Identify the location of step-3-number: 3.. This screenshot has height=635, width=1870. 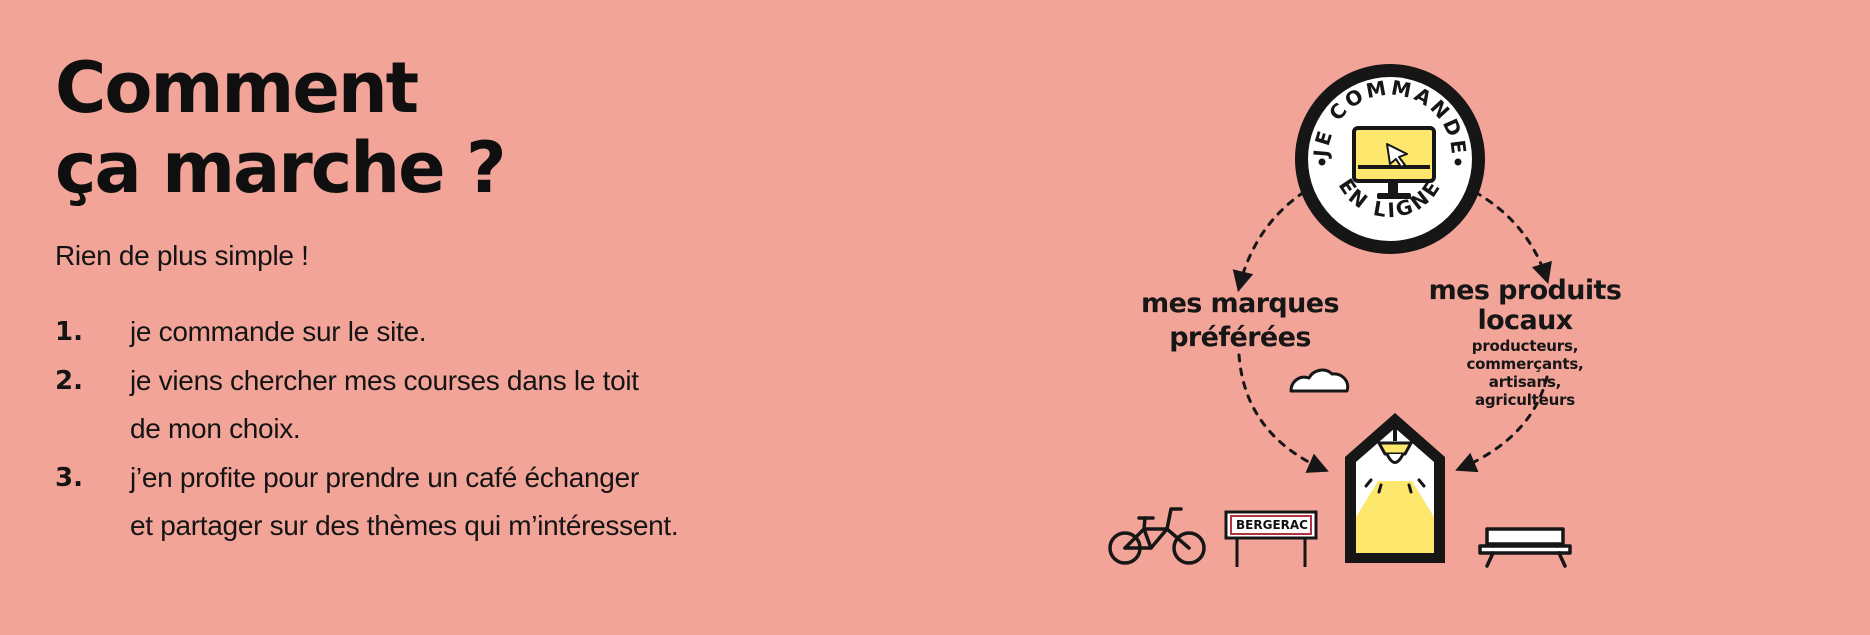
(69, 478).